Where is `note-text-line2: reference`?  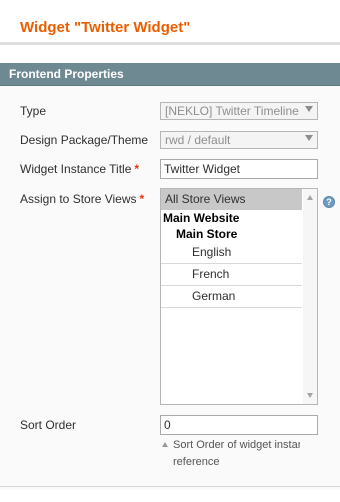 note-text-line2: reference is located at coordinates (196, 462).